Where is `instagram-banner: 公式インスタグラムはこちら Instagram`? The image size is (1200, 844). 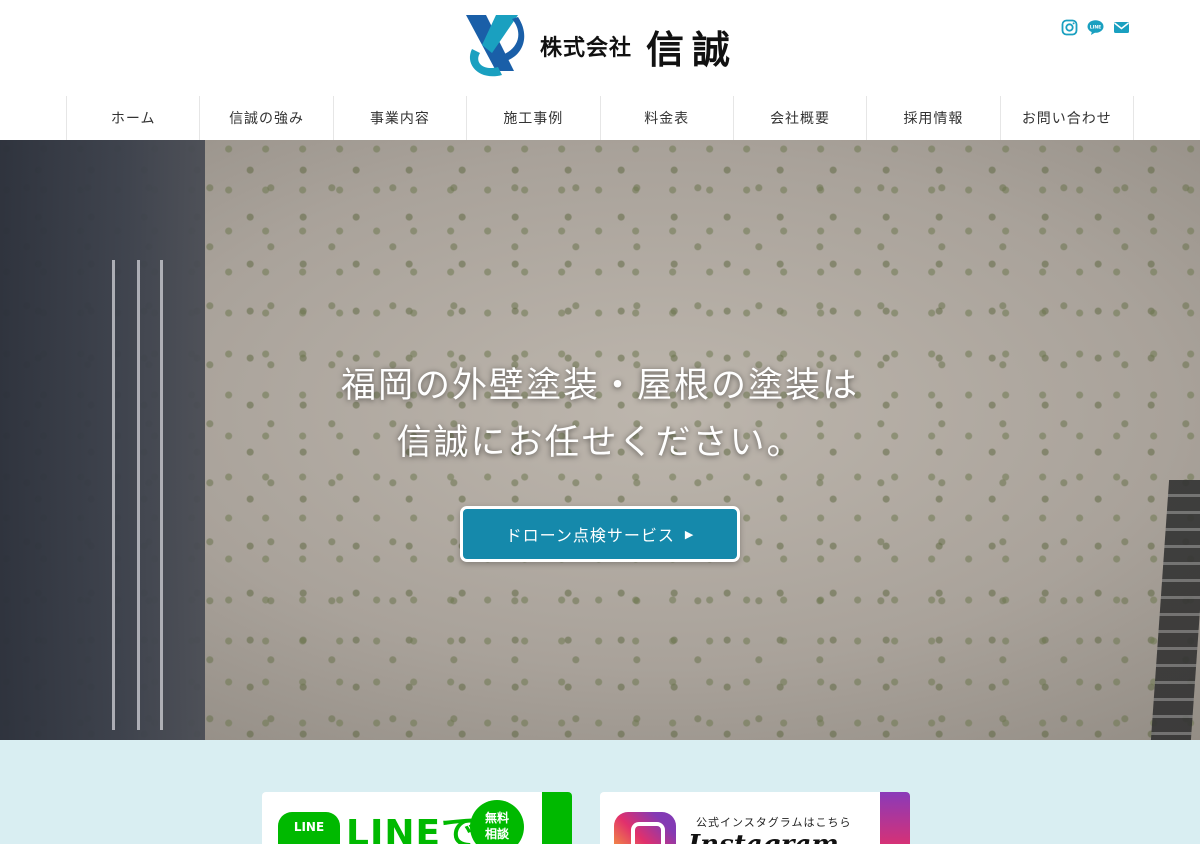 instagram-banner: 公式インスタグラムはこちら Instagram is located at coordinates (755, 818).